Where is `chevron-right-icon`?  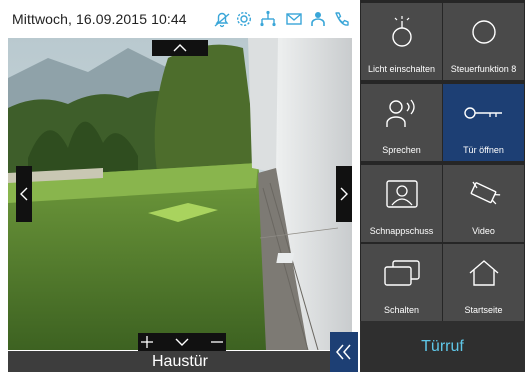 chevron-right-icon is located at coordinates (344, 194).